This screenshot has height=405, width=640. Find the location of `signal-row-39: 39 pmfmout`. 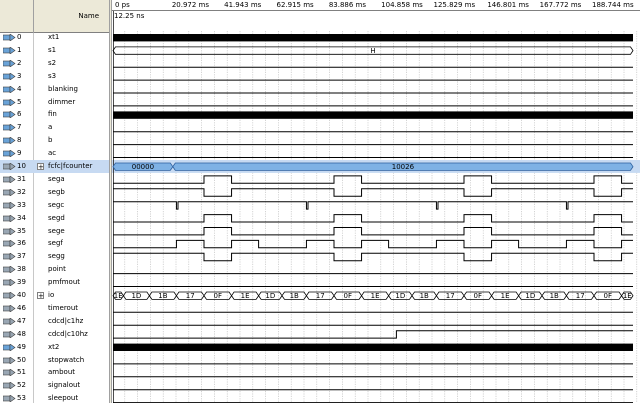

signal-row-39: 39 pmfmout is located at coordinates (54, 282).